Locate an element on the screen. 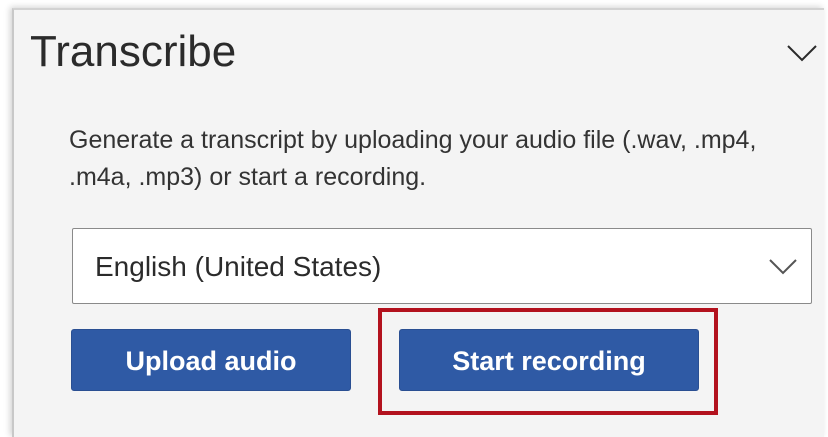  panel-title: Transcribe is located at coordinates (133, 51).